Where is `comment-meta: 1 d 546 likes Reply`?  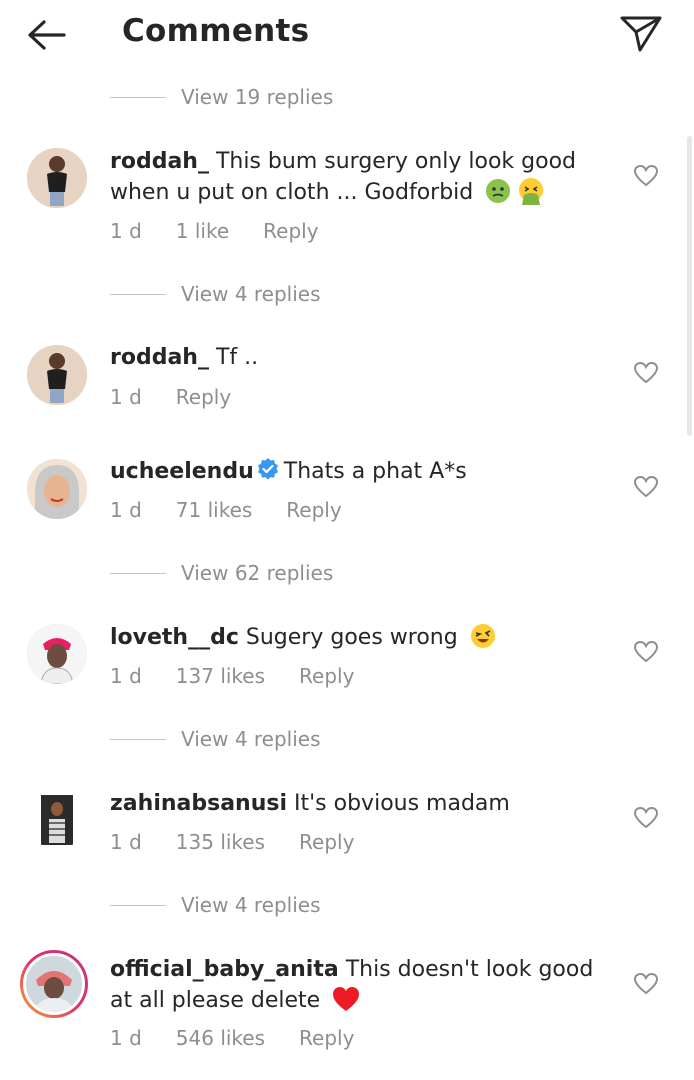
comment-meta: 1 d 546 likes Reply is located at coordinates (249, 1038).